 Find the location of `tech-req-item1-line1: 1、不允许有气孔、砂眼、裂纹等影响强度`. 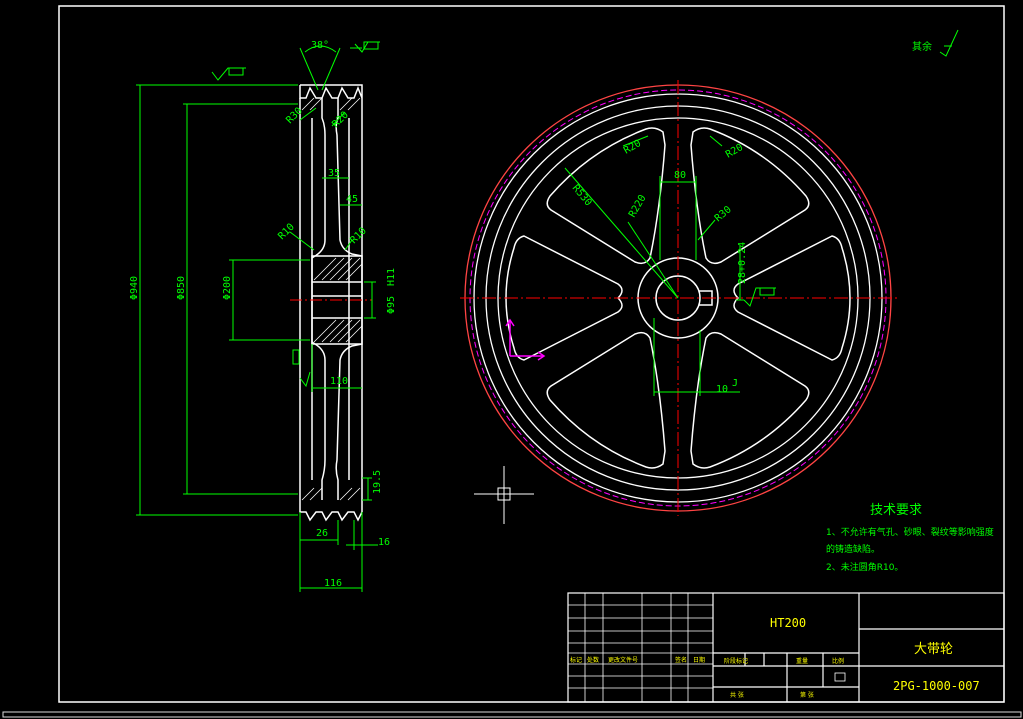

tech-req-item1-line1: 1、不允许有气孔、砂眼、裂纹等影响强度 is located at coordinates (910, 532).